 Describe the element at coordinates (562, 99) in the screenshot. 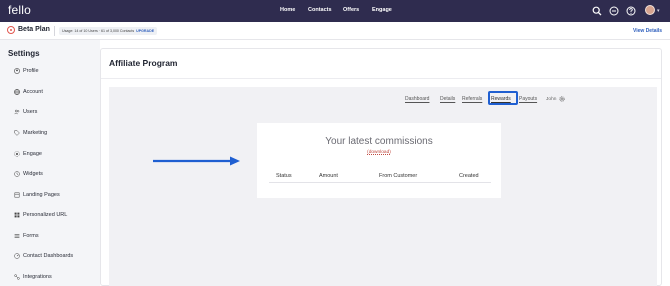

I see `gear-icon` at that location.